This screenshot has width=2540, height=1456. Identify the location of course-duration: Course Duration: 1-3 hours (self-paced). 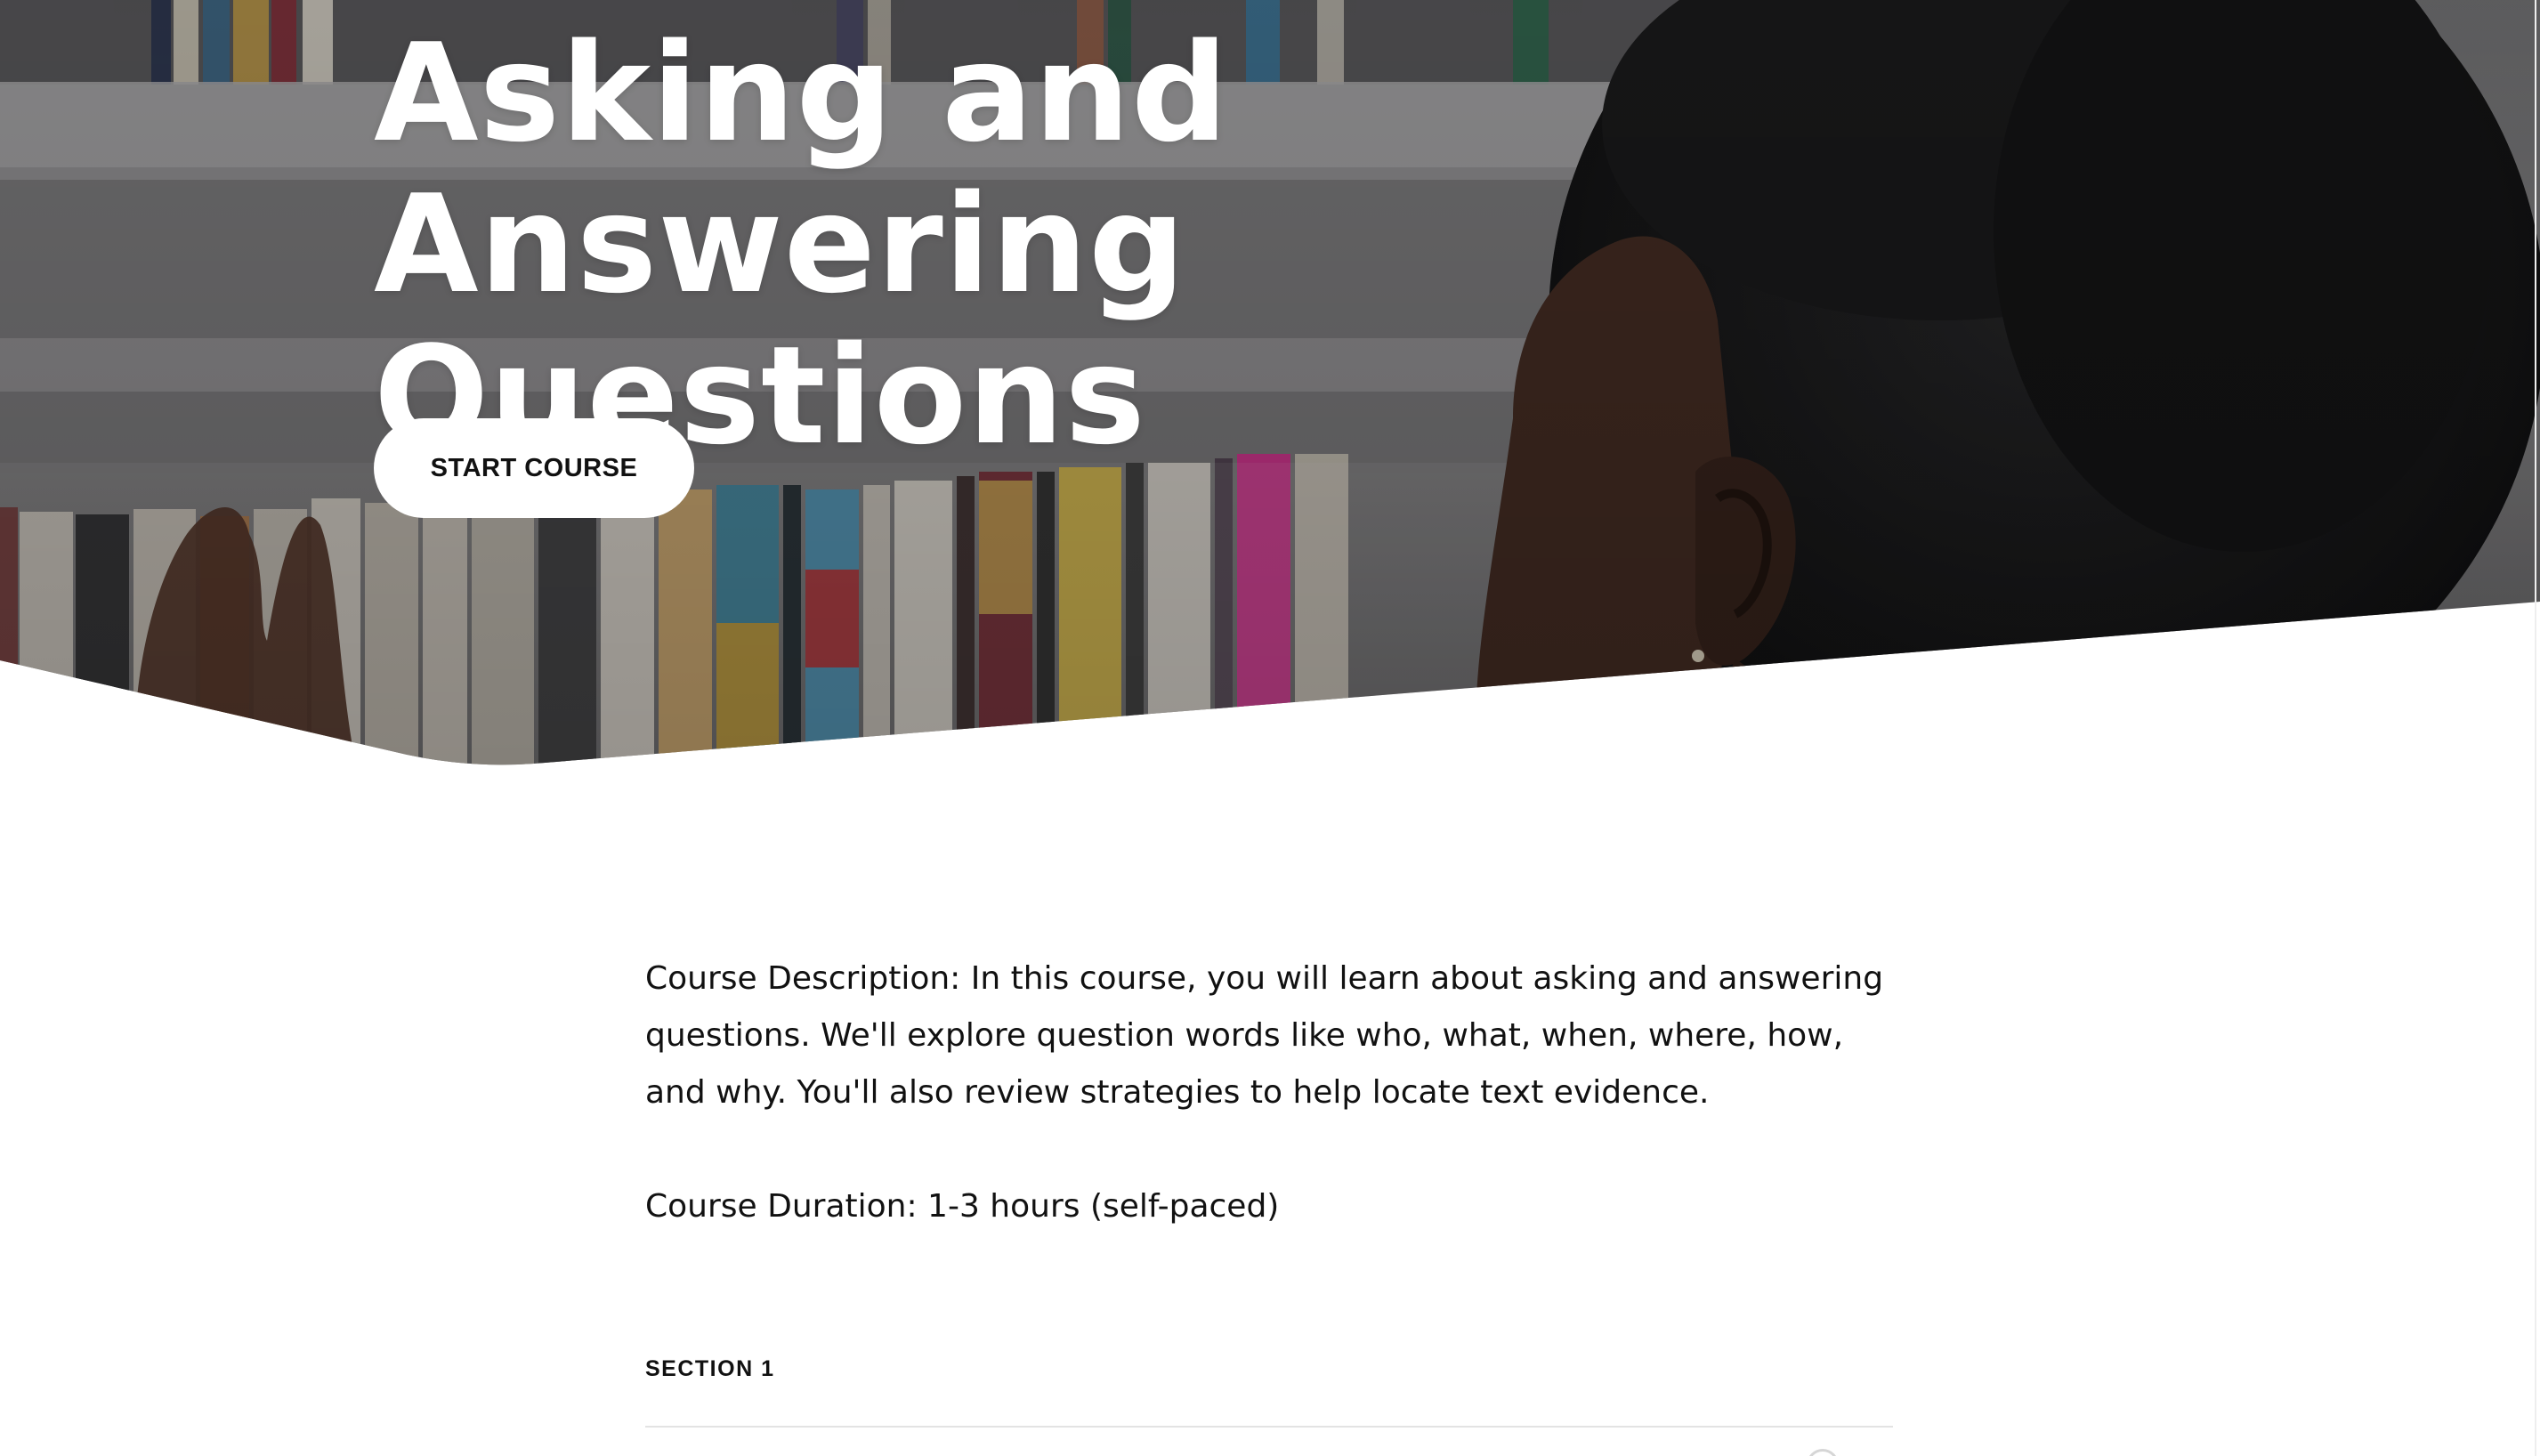
(962, 1206).